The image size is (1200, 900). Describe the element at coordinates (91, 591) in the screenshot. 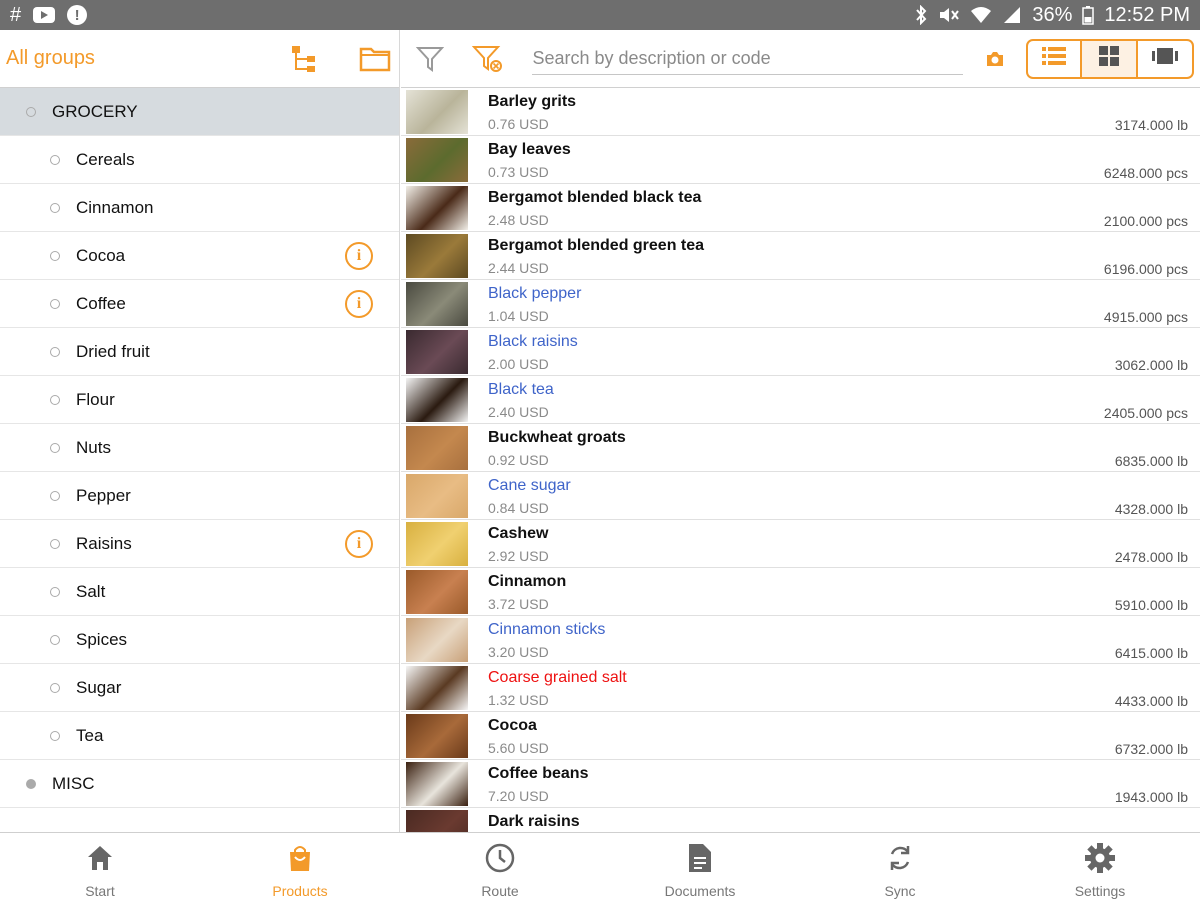

I see `group-label: Salt` at that location.